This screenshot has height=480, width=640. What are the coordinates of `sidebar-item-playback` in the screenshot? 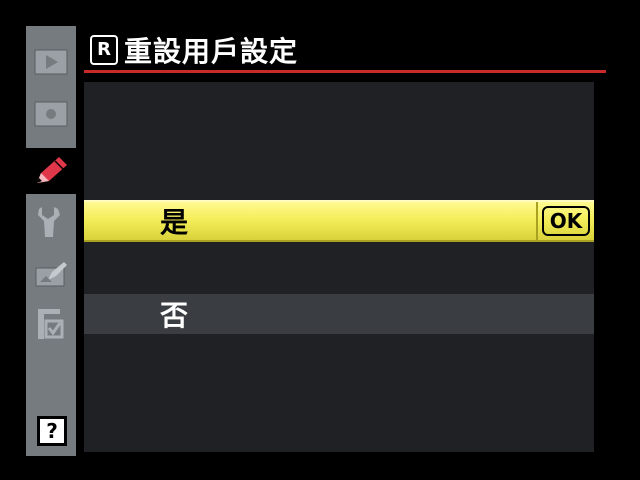 It's located at (51, 62).